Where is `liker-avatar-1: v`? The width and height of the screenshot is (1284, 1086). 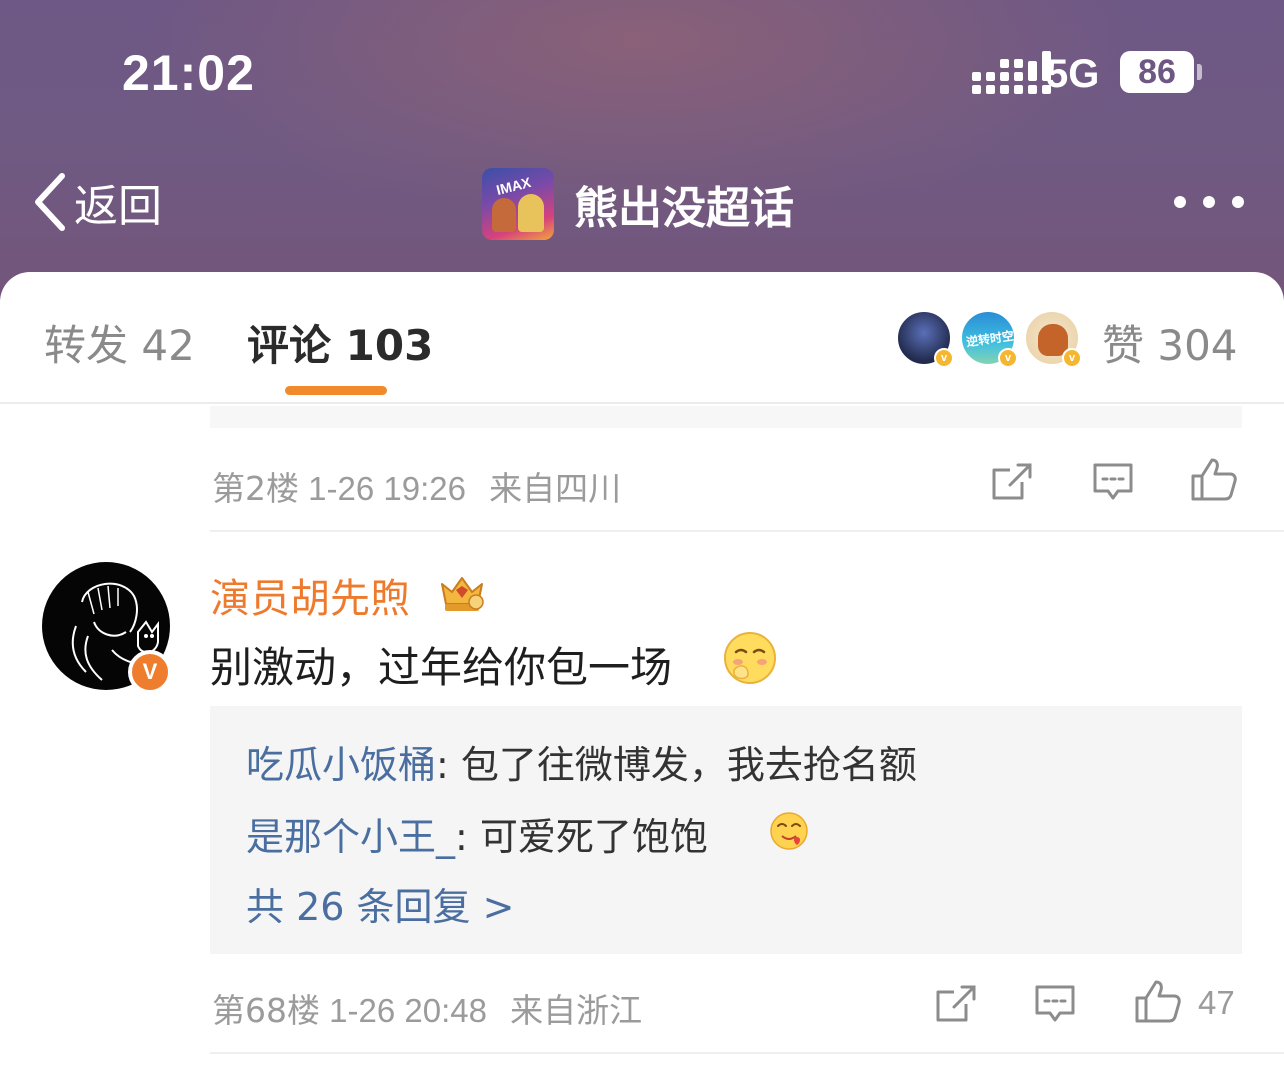 liker-avatar-1: v is located at coordinates (925, 339).